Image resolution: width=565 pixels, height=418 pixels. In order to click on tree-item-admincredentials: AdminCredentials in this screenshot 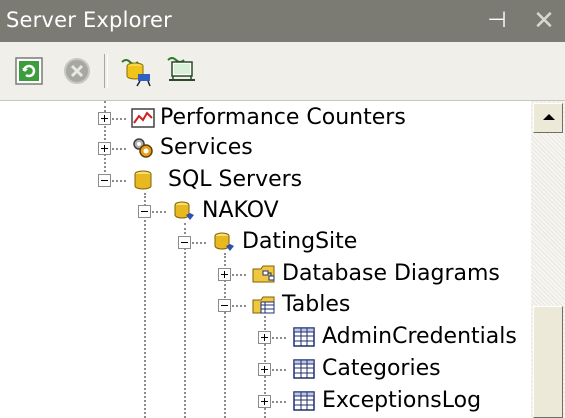, I will do `click(419, 337)`.